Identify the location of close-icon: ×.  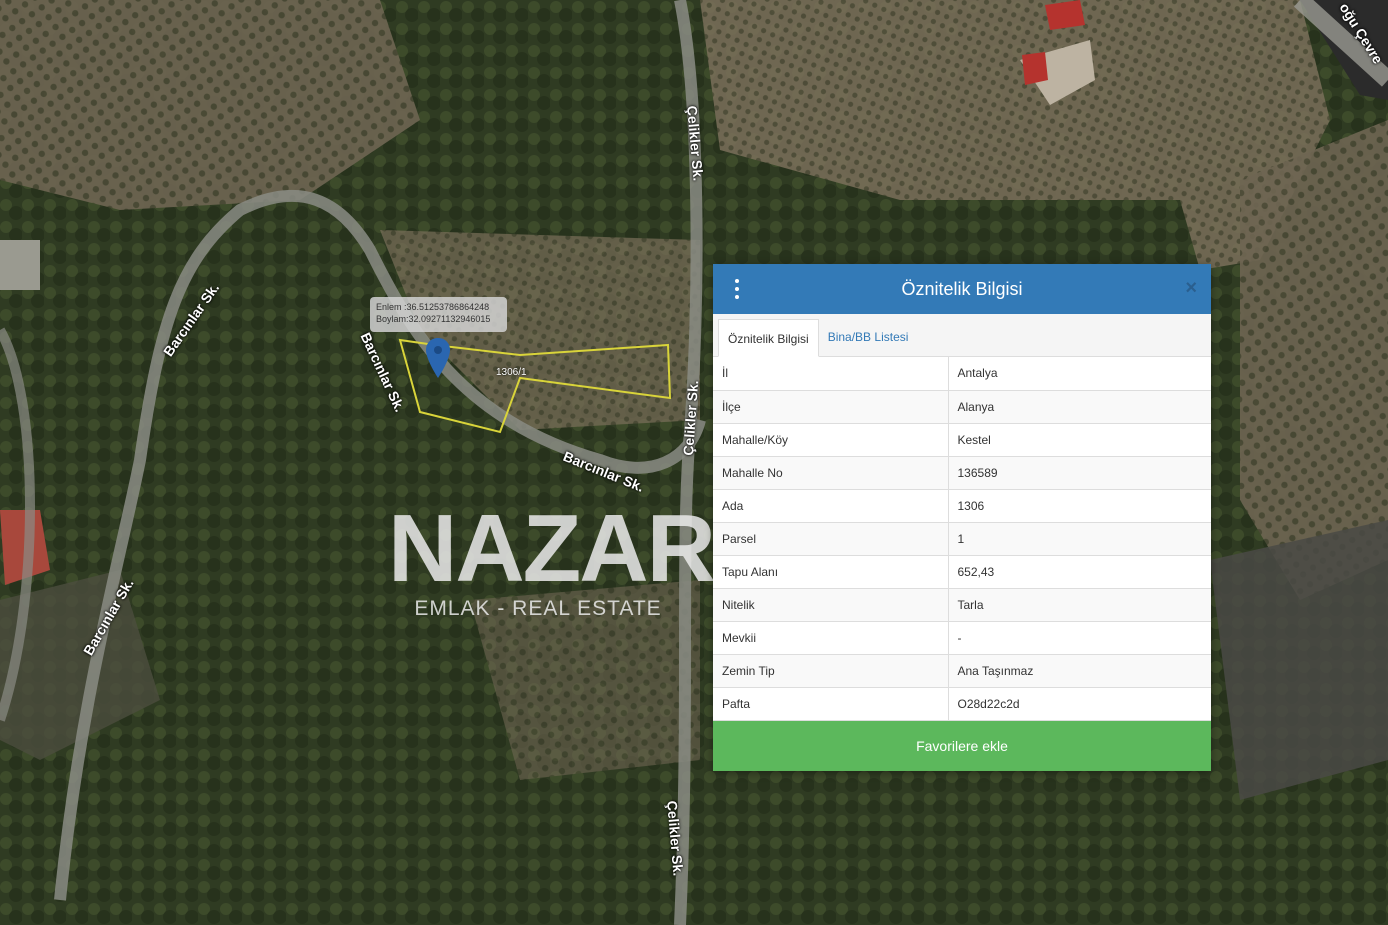
(1191, 288).